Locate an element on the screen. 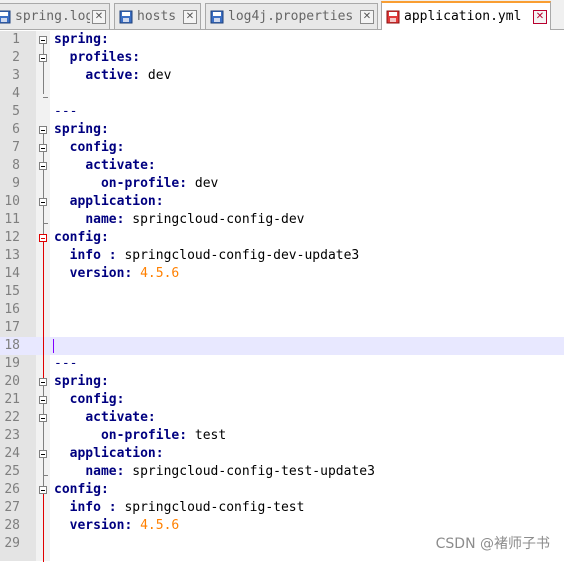 The image size is (564, 562). line-number: 11 is located at coordinates (12, 219).